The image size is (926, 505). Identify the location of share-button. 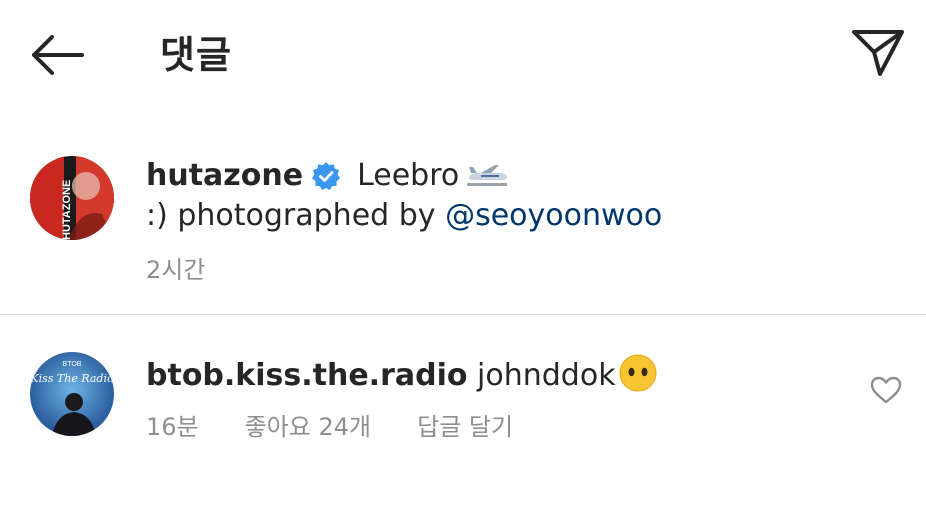
(878, 52).